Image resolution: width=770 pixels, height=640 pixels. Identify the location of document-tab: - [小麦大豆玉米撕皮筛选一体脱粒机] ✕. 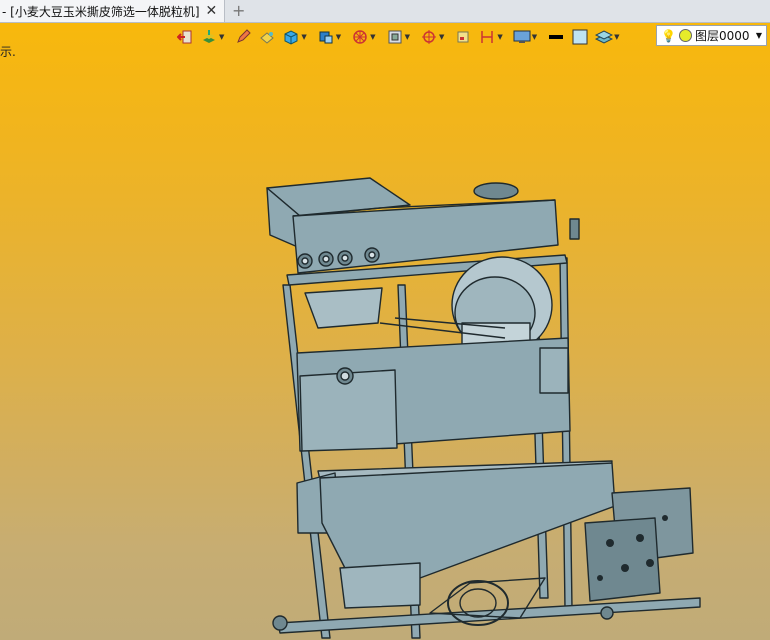
(112, 11).